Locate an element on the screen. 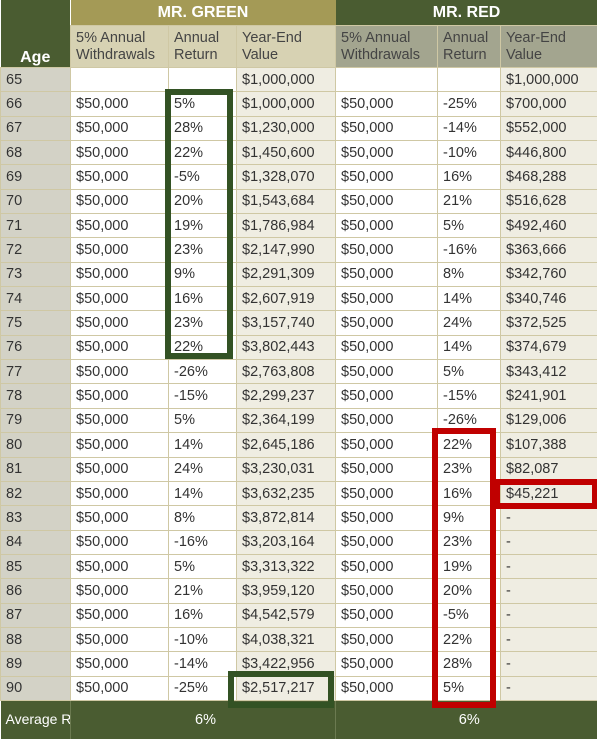 This screenshot has height=740, width=597. red-return-cell: 22% is located at coordinates (469, 445).